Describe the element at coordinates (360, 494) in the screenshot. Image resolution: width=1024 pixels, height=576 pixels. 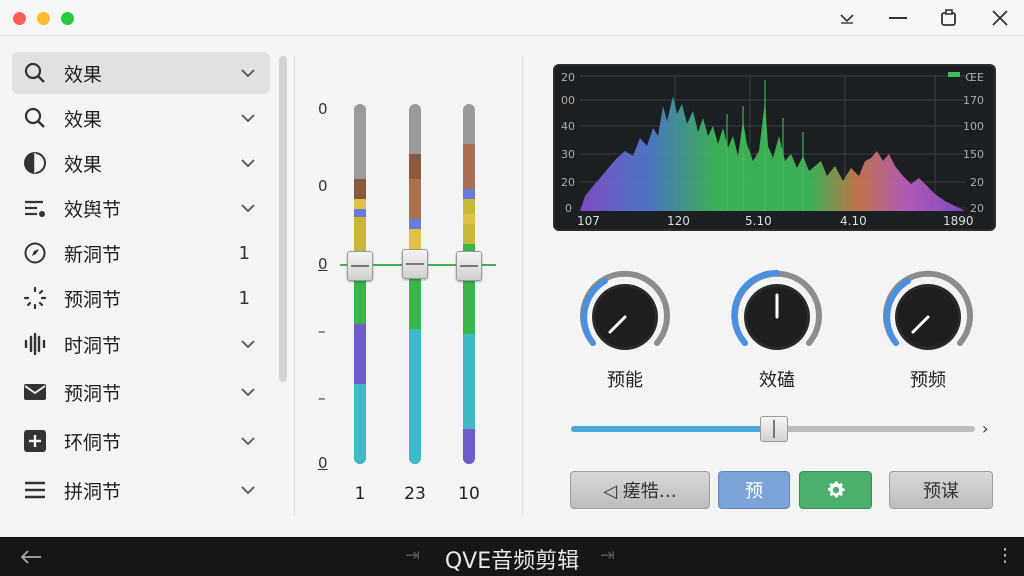
I see `fader-label: 1` at that location.